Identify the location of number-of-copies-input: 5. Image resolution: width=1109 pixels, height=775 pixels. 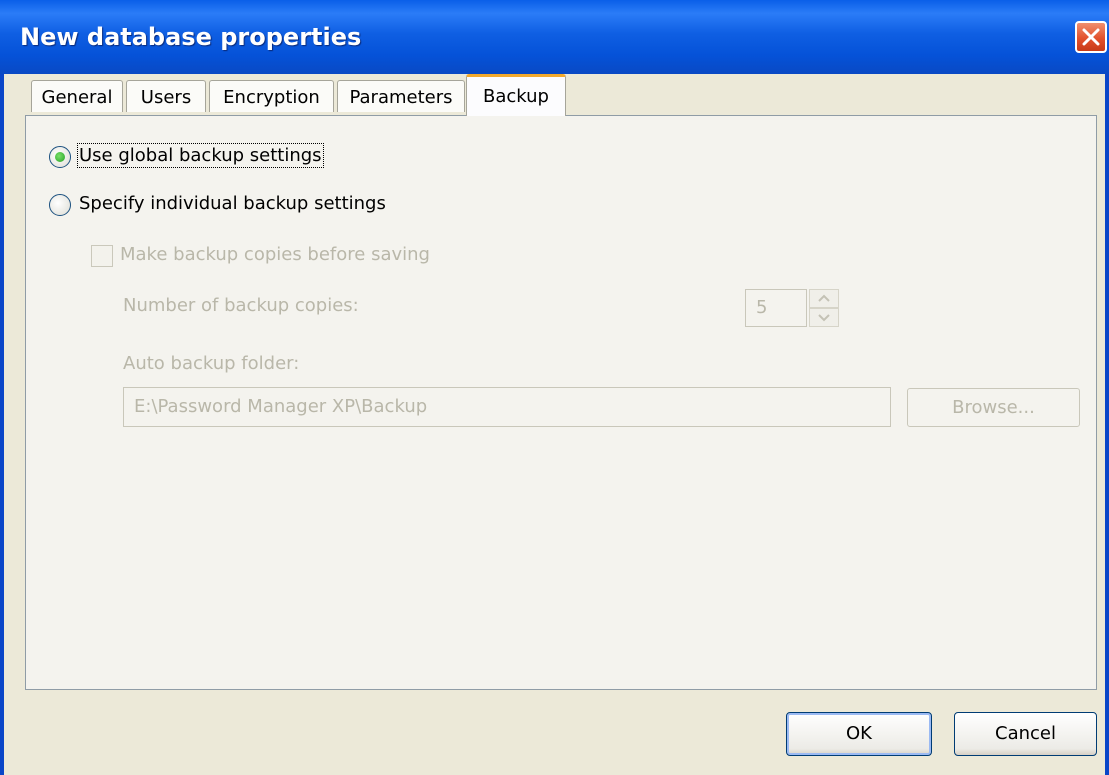
(776, 308).